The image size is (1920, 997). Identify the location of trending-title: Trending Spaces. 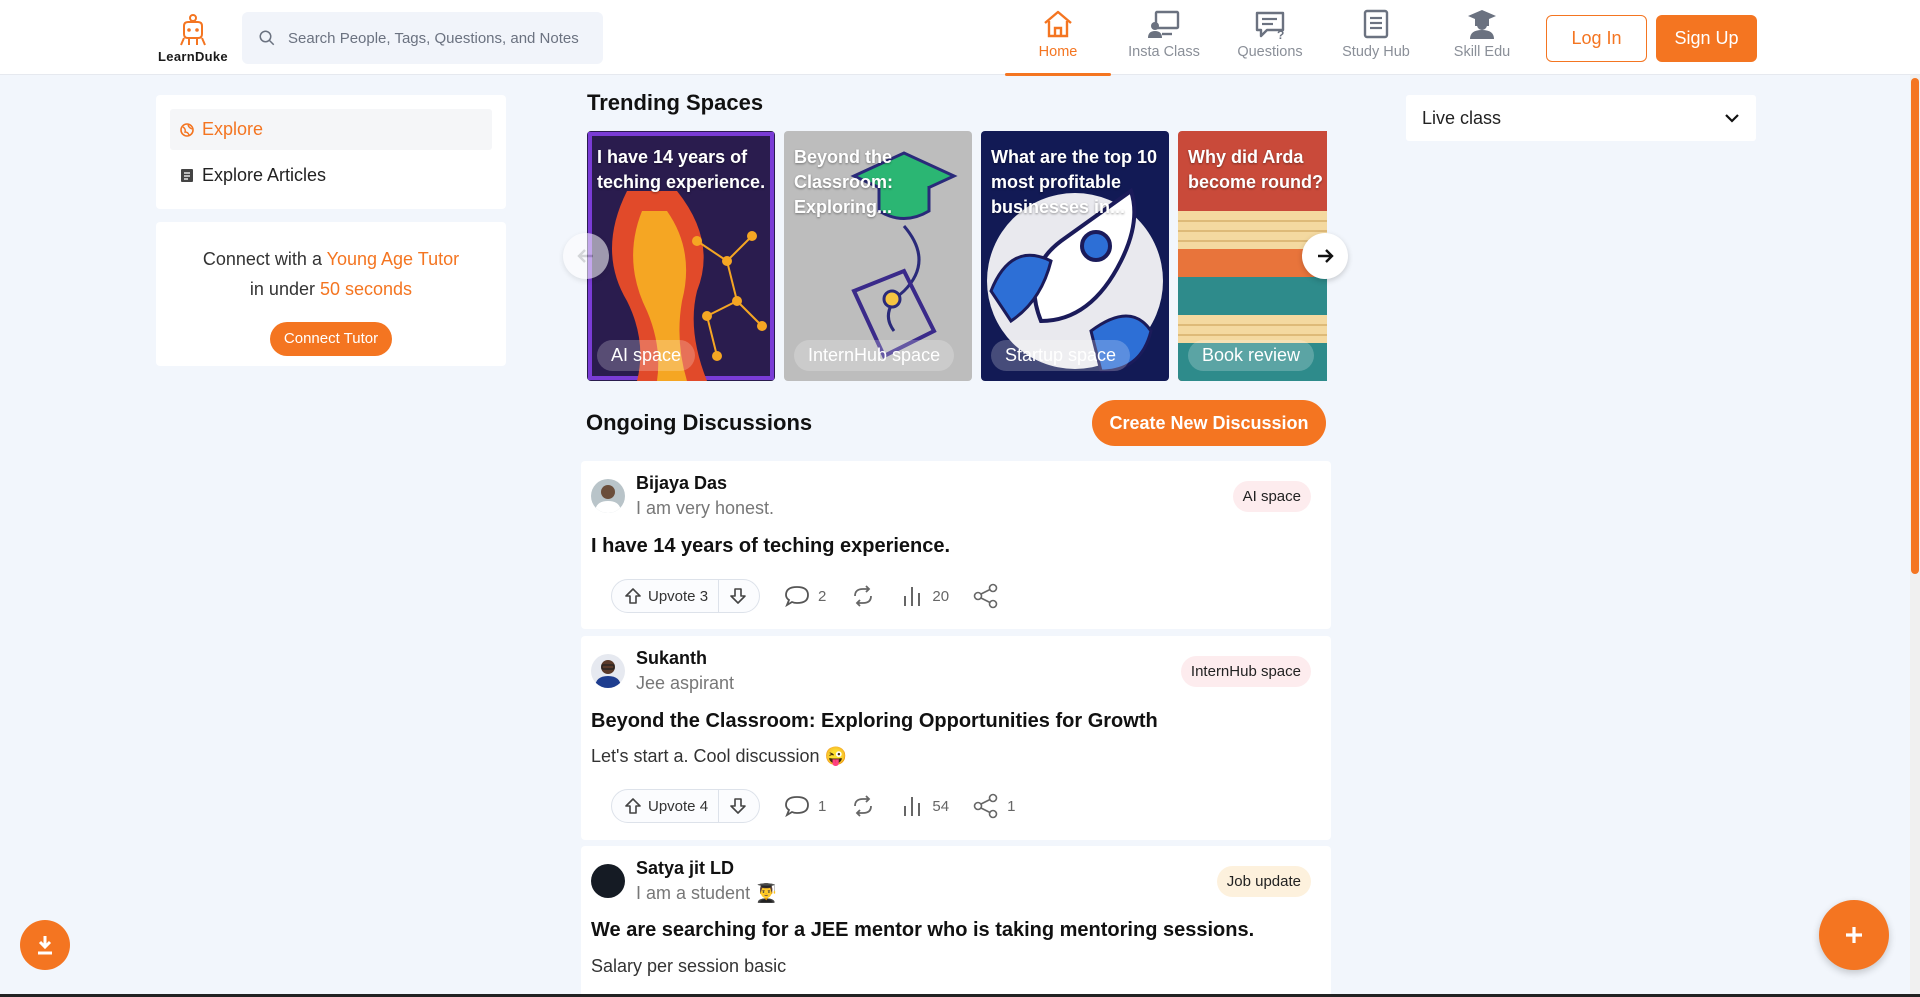
(675, 102).